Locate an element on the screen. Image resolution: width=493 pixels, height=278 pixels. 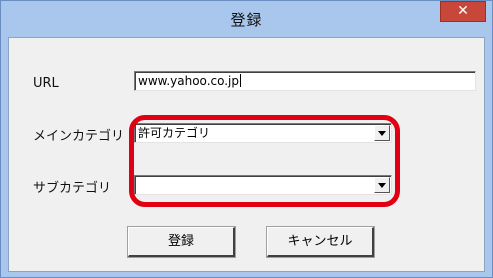
main-category-label: メインカテゴリ is located at coordinates (79, 136).